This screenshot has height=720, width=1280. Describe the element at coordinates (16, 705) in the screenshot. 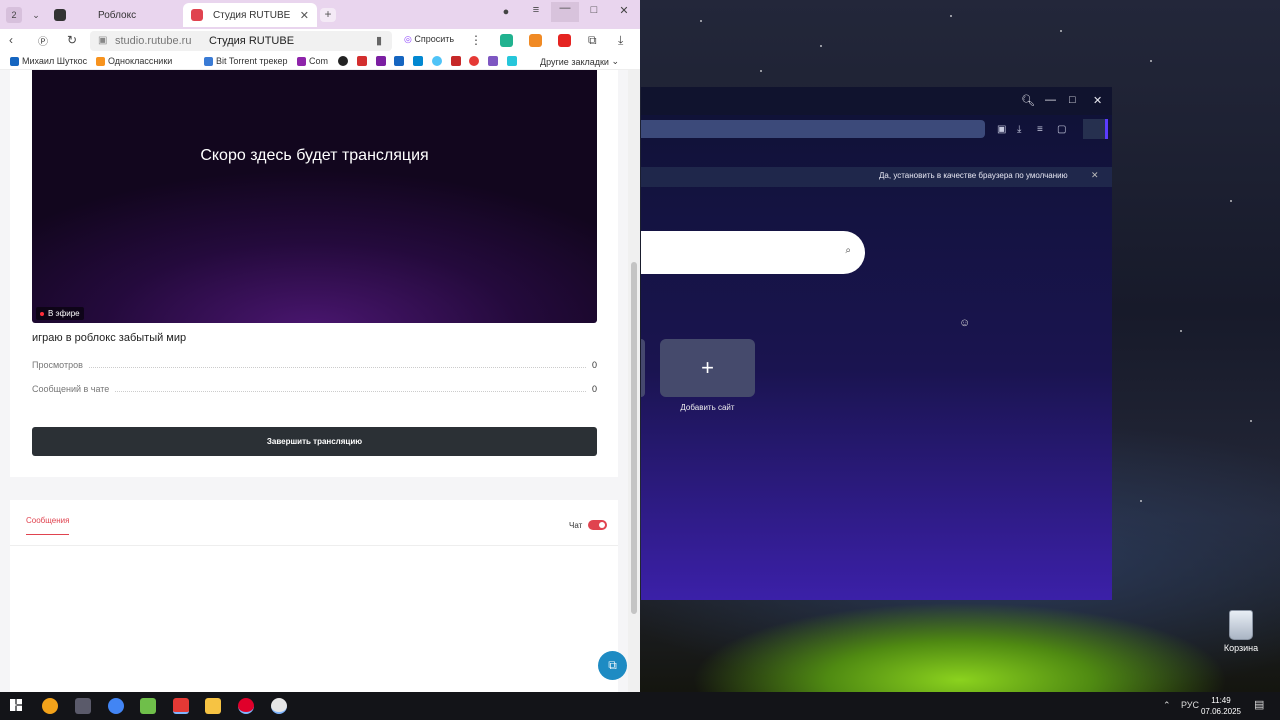

I see `windows-start-icon` at that location.